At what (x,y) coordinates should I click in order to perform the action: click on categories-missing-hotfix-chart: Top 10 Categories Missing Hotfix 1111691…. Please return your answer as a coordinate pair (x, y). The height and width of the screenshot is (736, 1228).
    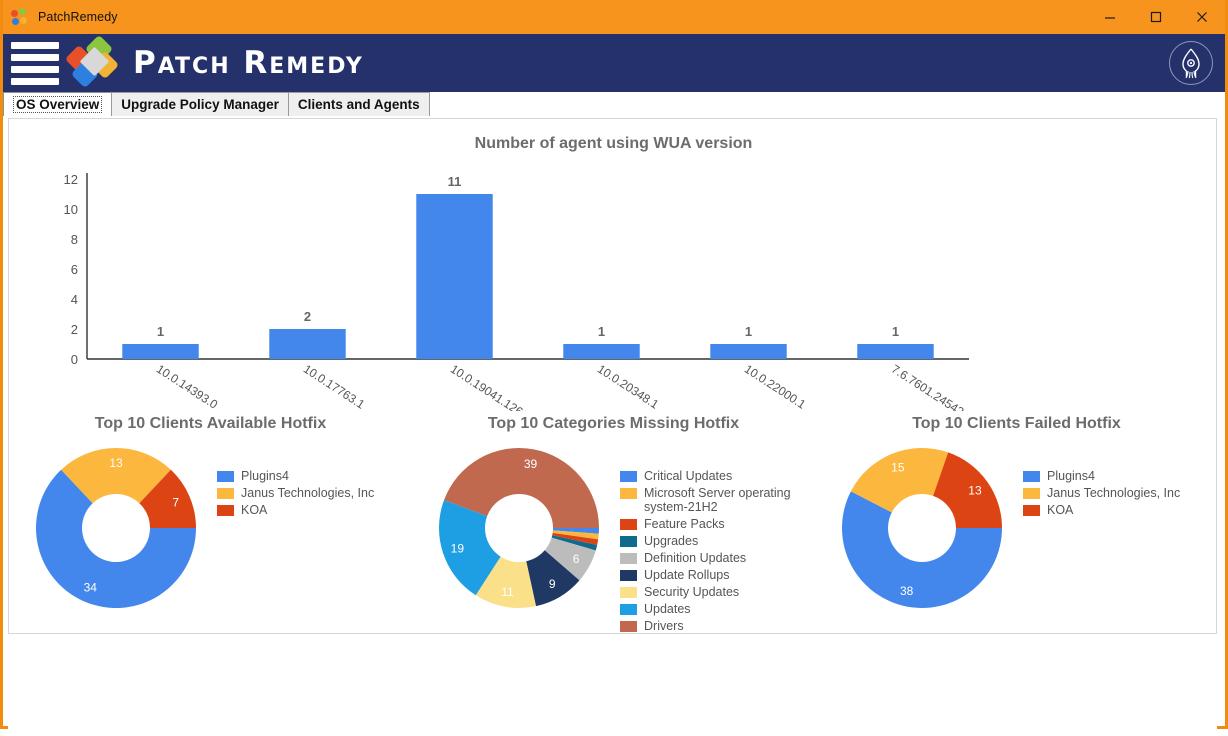
    Looking at the image, I should click on (613, 524).